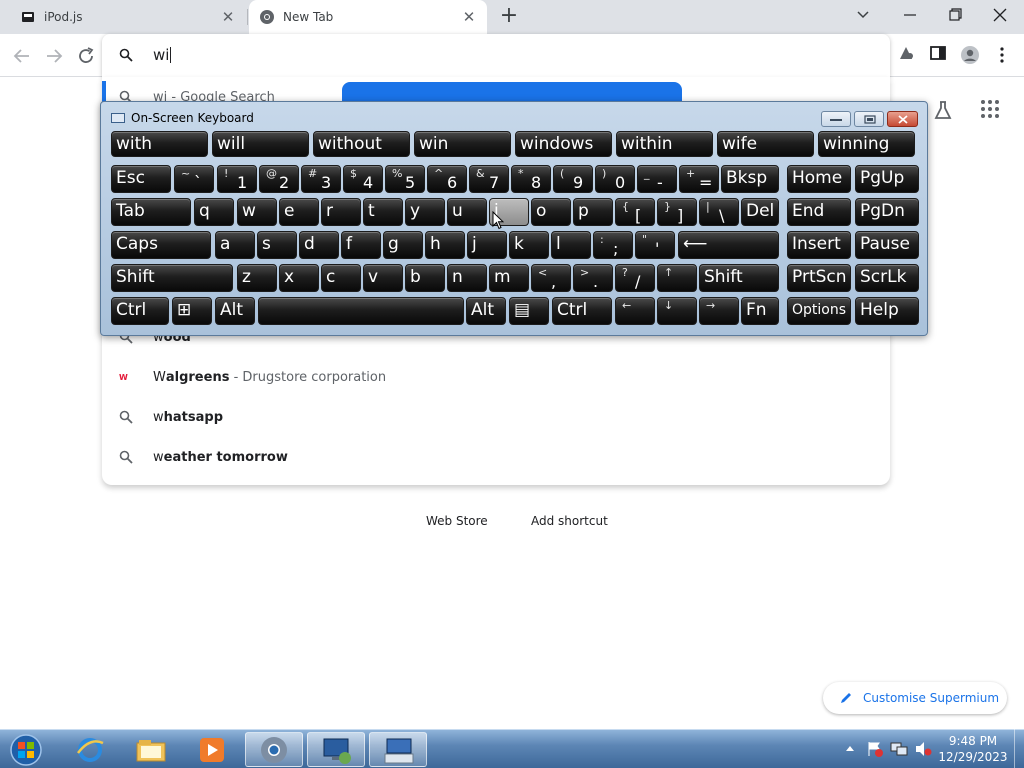  What do you see at coordinates (899, 749) in the screenshot?
I see `network-icon` at bounding box center [899, 749].